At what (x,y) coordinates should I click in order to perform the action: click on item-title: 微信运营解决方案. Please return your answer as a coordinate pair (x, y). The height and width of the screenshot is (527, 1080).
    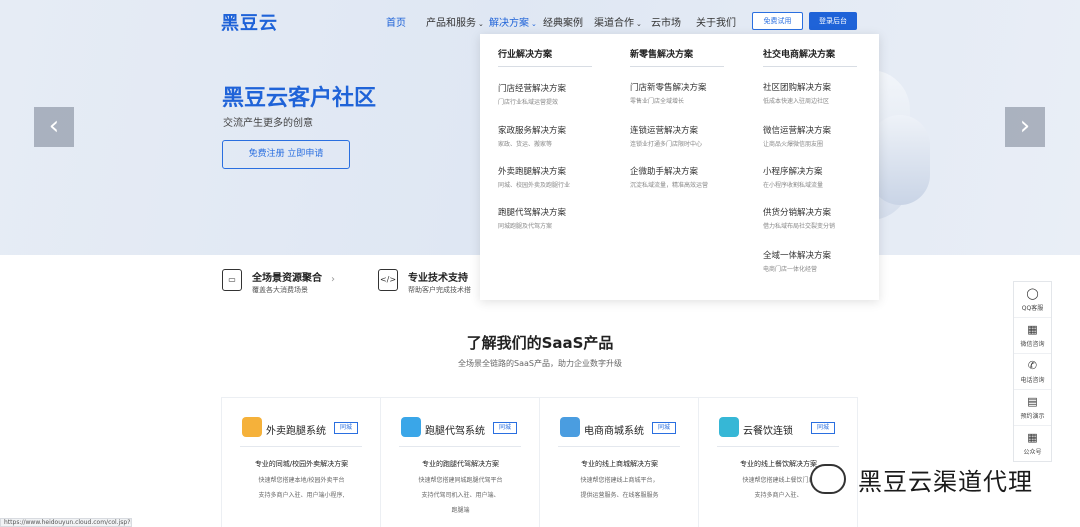
    Looking at the image, I should click on (797, 131).